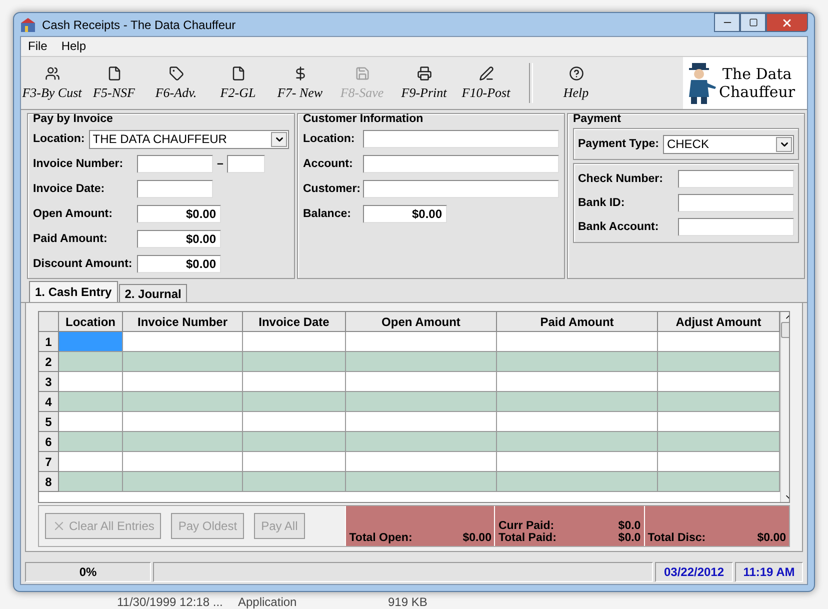  Describe the element at coordinates (153, 293) in the screenshot. I see `tab: 2. Journal` at that location.